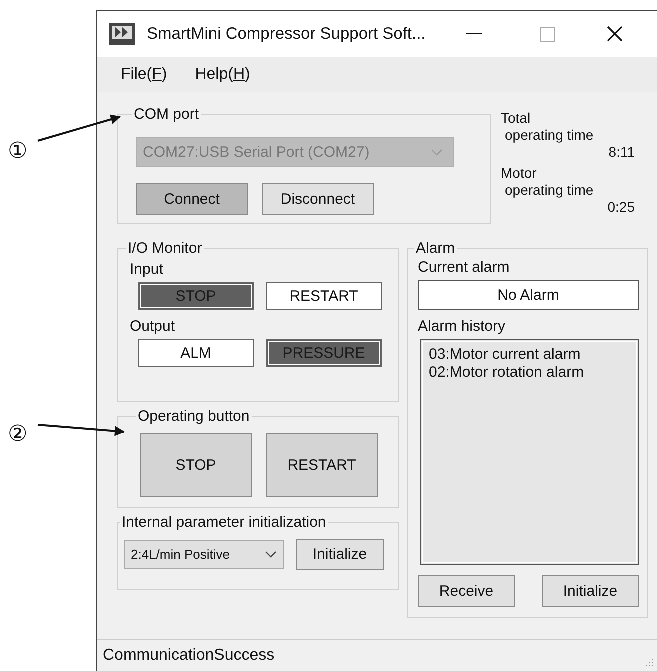 Image resolution: width=657 pixels, height=671 pixels. Describe the element at coordinates (435, 248) in the screenshot. I see `group-label: Alarm` at that location.